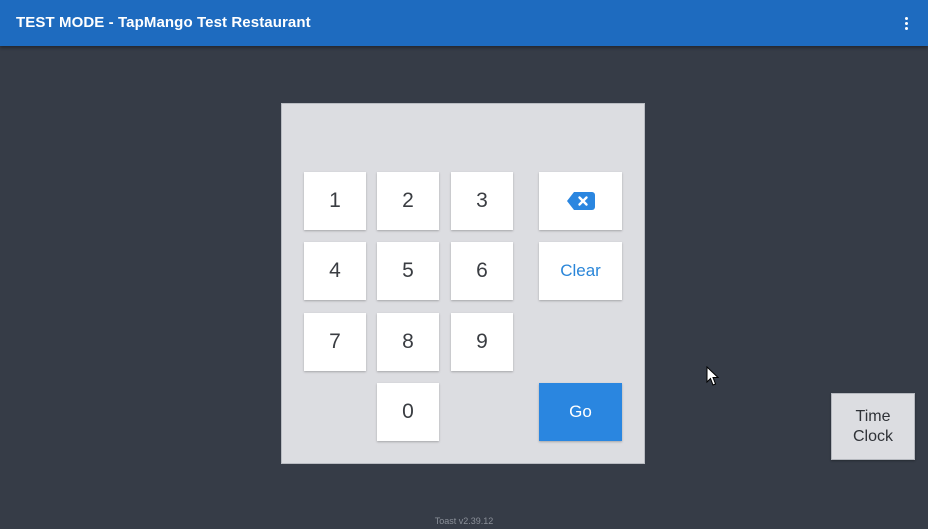 This screenshot has width=928, height=529. What do you see at coordinates (873, 426) in the screenshot?
I see `time-clock-button: Time Clock` at bounding box center [873, 426].